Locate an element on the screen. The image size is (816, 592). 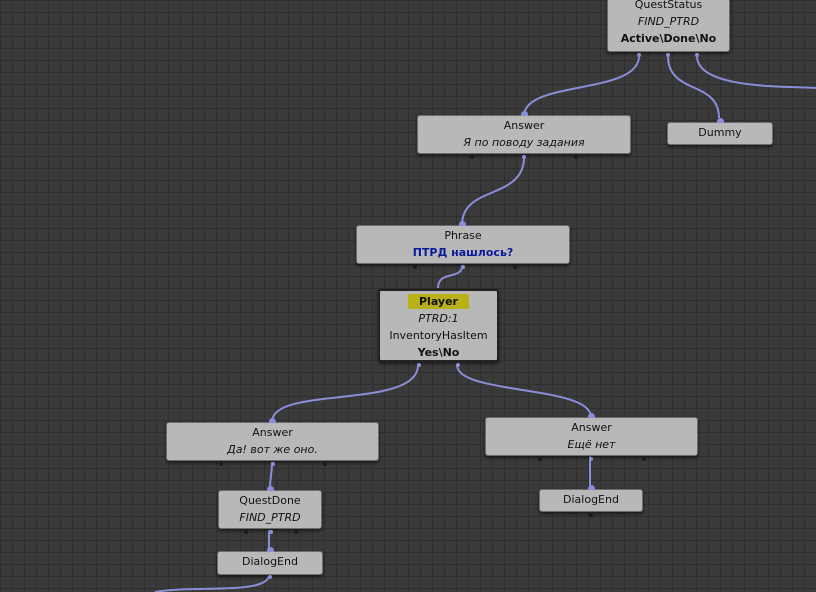
quest-status-node: QuestStatus FIND_PTRD Active\Done\No is located at coordinates (668, 28).